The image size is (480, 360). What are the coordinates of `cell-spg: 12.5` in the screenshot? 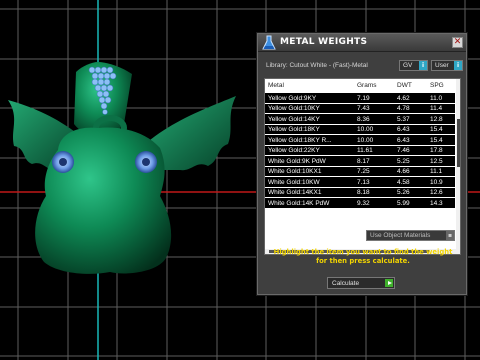 It's located at (436, 161).